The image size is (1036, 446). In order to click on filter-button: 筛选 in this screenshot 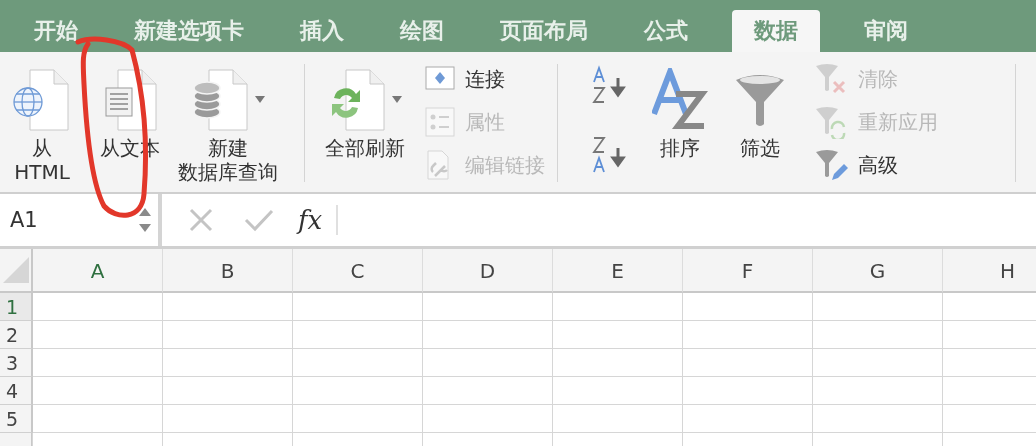, I will do `click(760, 122)`.